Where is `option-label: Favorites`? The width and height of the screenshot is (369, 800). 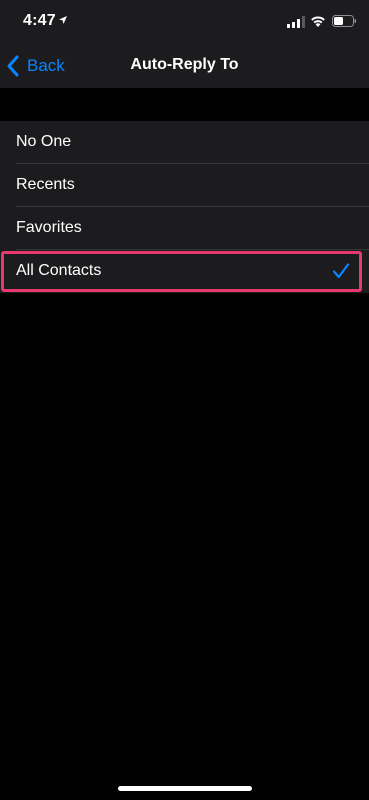
option-label: Favorites is located at coordinates (49, 227).